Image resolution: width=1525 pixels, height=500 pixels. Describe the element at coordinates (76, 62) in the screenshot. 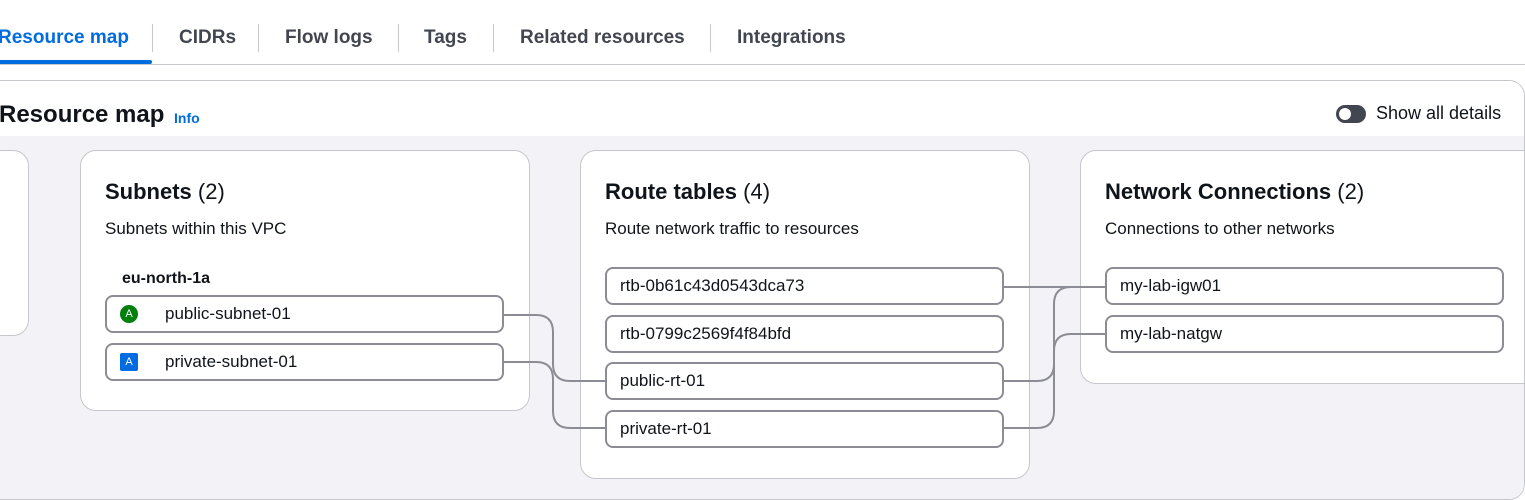

I see `active-tab-indicator` at that location.